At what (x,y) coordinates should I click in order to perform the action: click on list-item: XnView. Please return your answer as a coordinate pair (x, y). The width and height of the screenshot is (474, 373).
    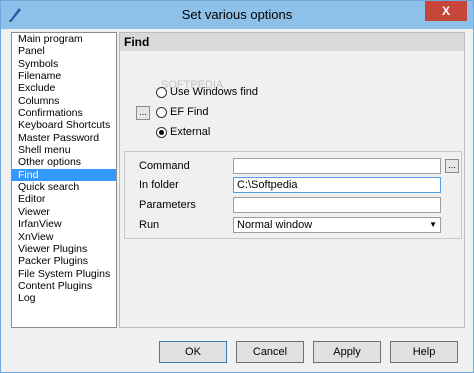
    Looking at the image, I should click on (64, 237).